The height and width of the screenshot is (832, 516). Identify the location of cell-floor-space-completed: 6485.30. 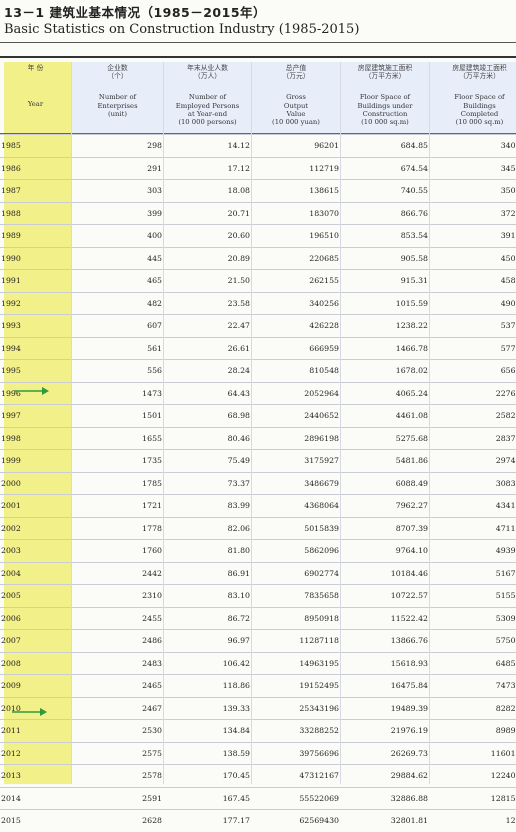
(505, 663).